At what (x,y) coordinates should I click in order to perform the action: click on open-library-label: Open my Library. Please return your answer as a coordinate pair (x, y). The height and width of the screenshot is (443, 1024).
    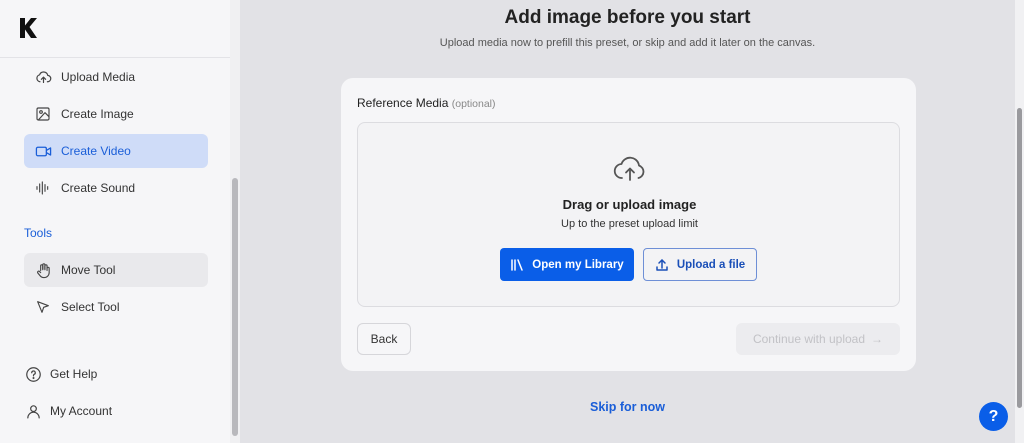
    Looking at the image, I should click on (578, 264).